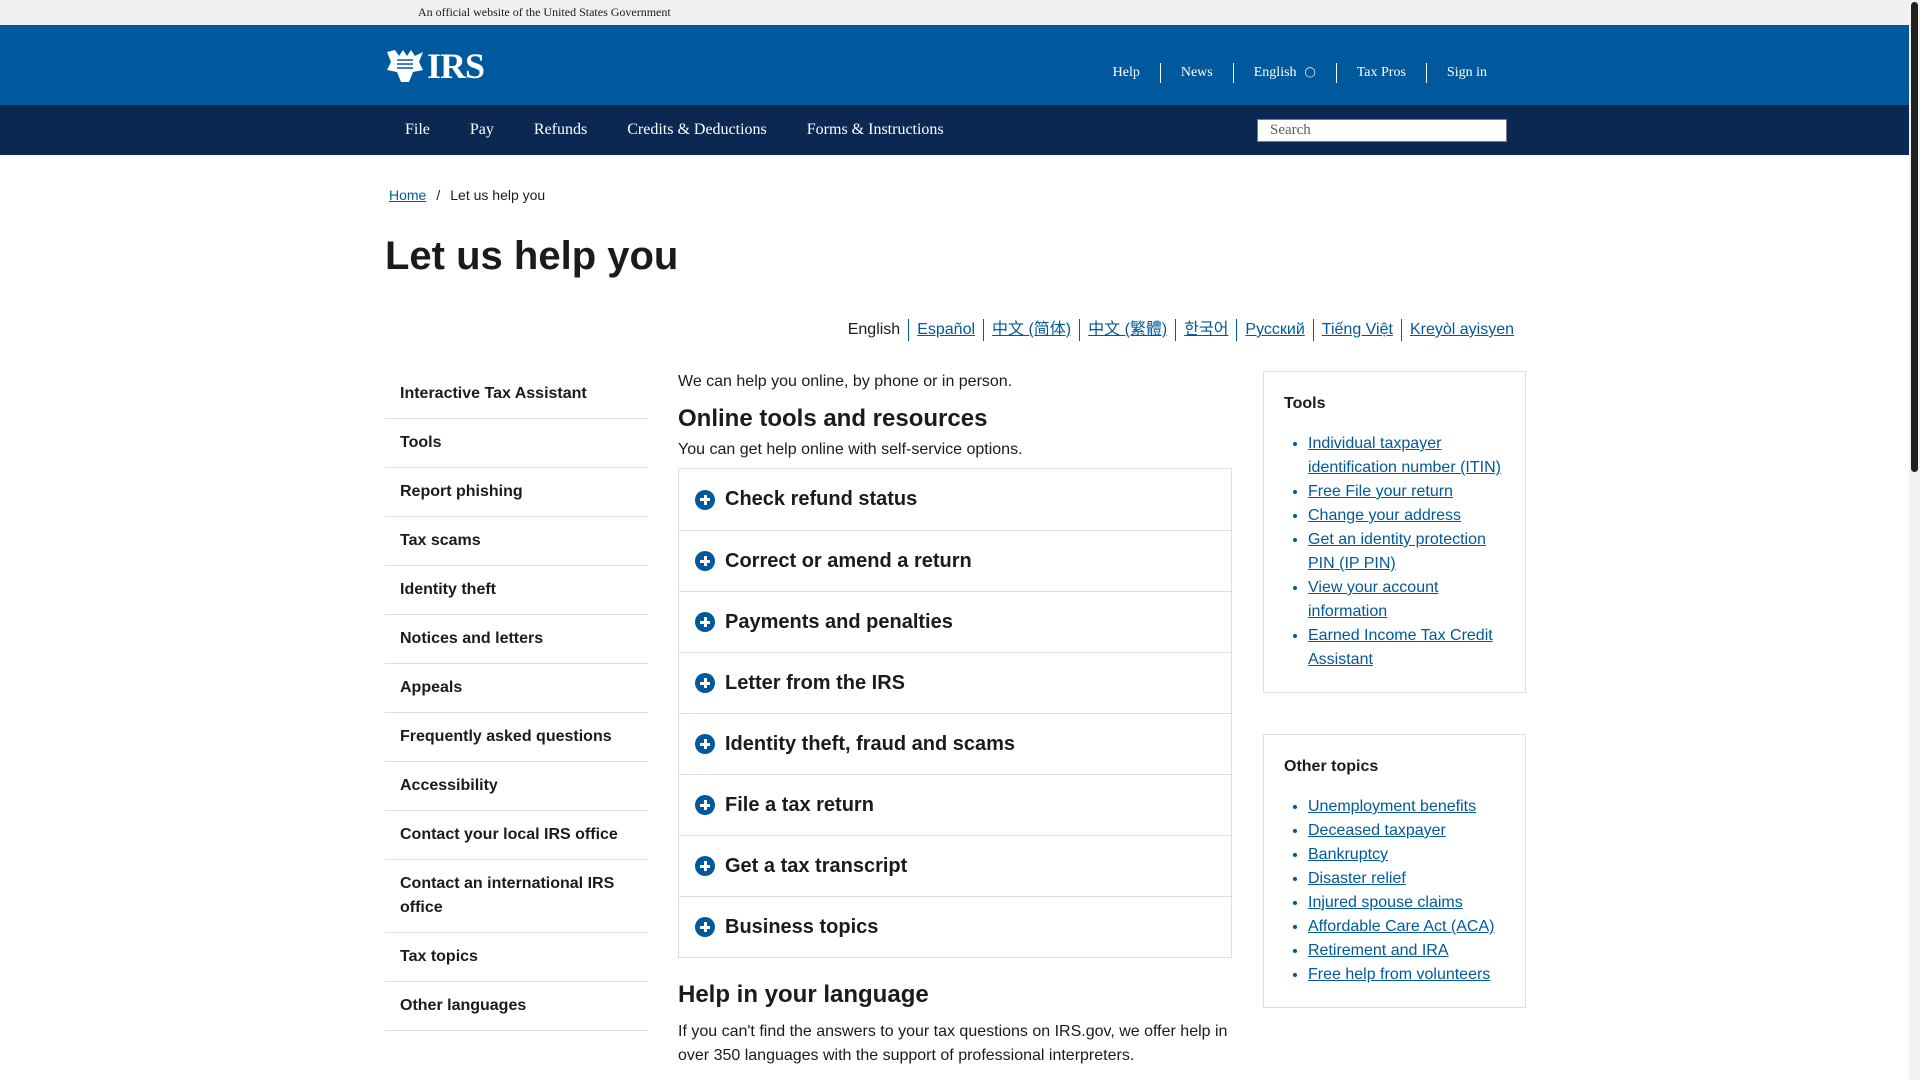 The height and width of the screenshot is (1080, 1920). Describe the element at coordinates (1127, 330) in the screenshot. I see `lang-chinese-traditional: 中文 (繁體)` at that location.